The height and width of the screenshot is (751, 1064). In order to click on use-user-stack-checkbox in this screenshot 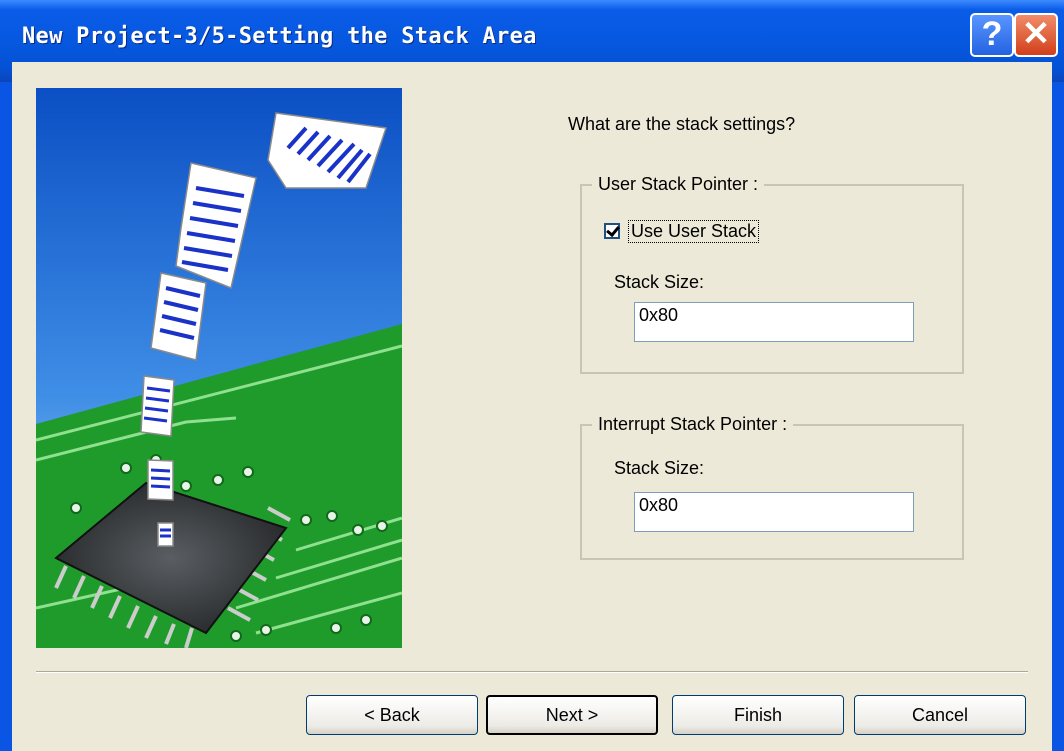, I will do `click(612, 231)`.